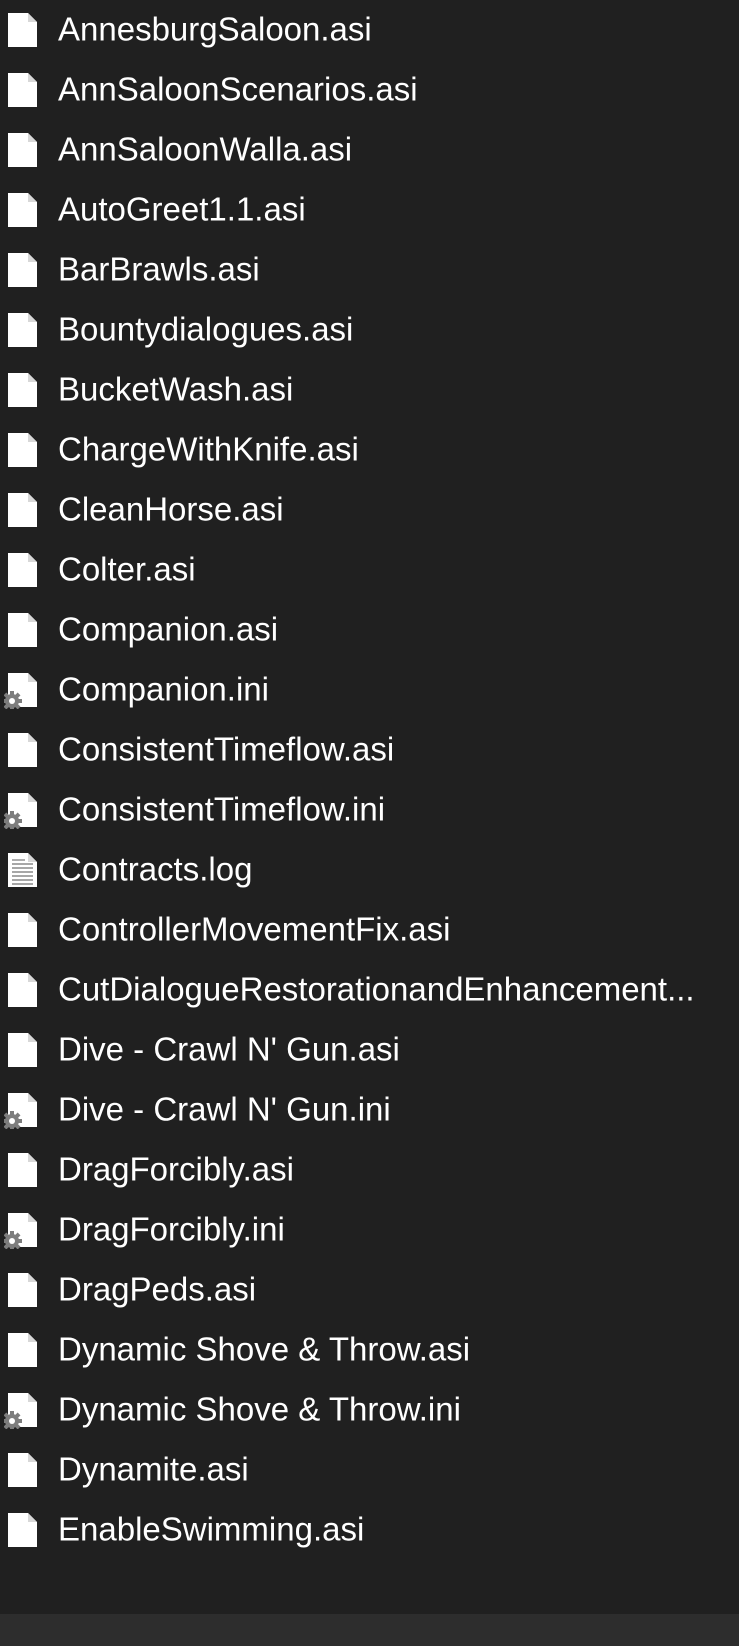  I want to click on file-name: AnnesburgSaloon.asi, so click(215, 29).